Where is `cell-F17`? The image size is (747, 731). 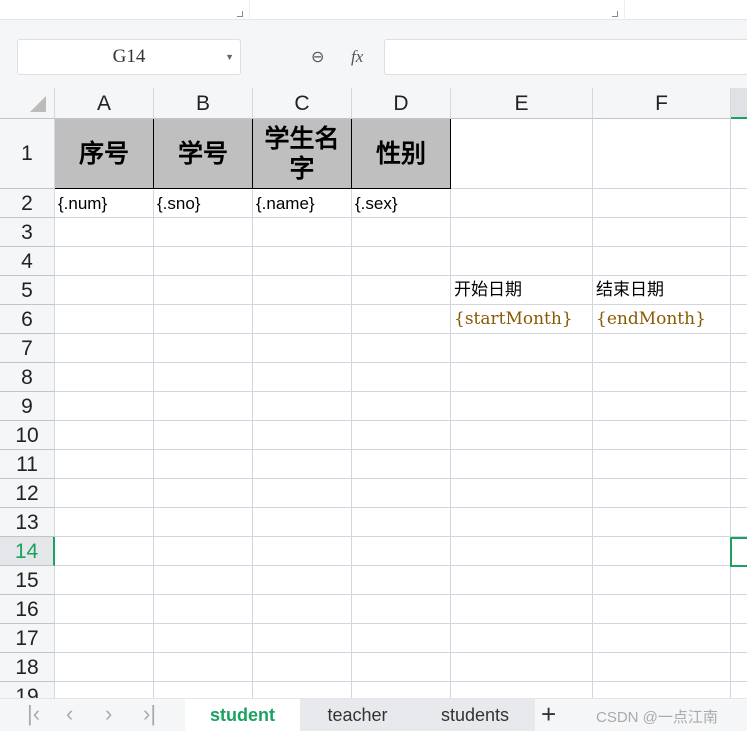 cell-F17 is located at coordinates (662, 638).